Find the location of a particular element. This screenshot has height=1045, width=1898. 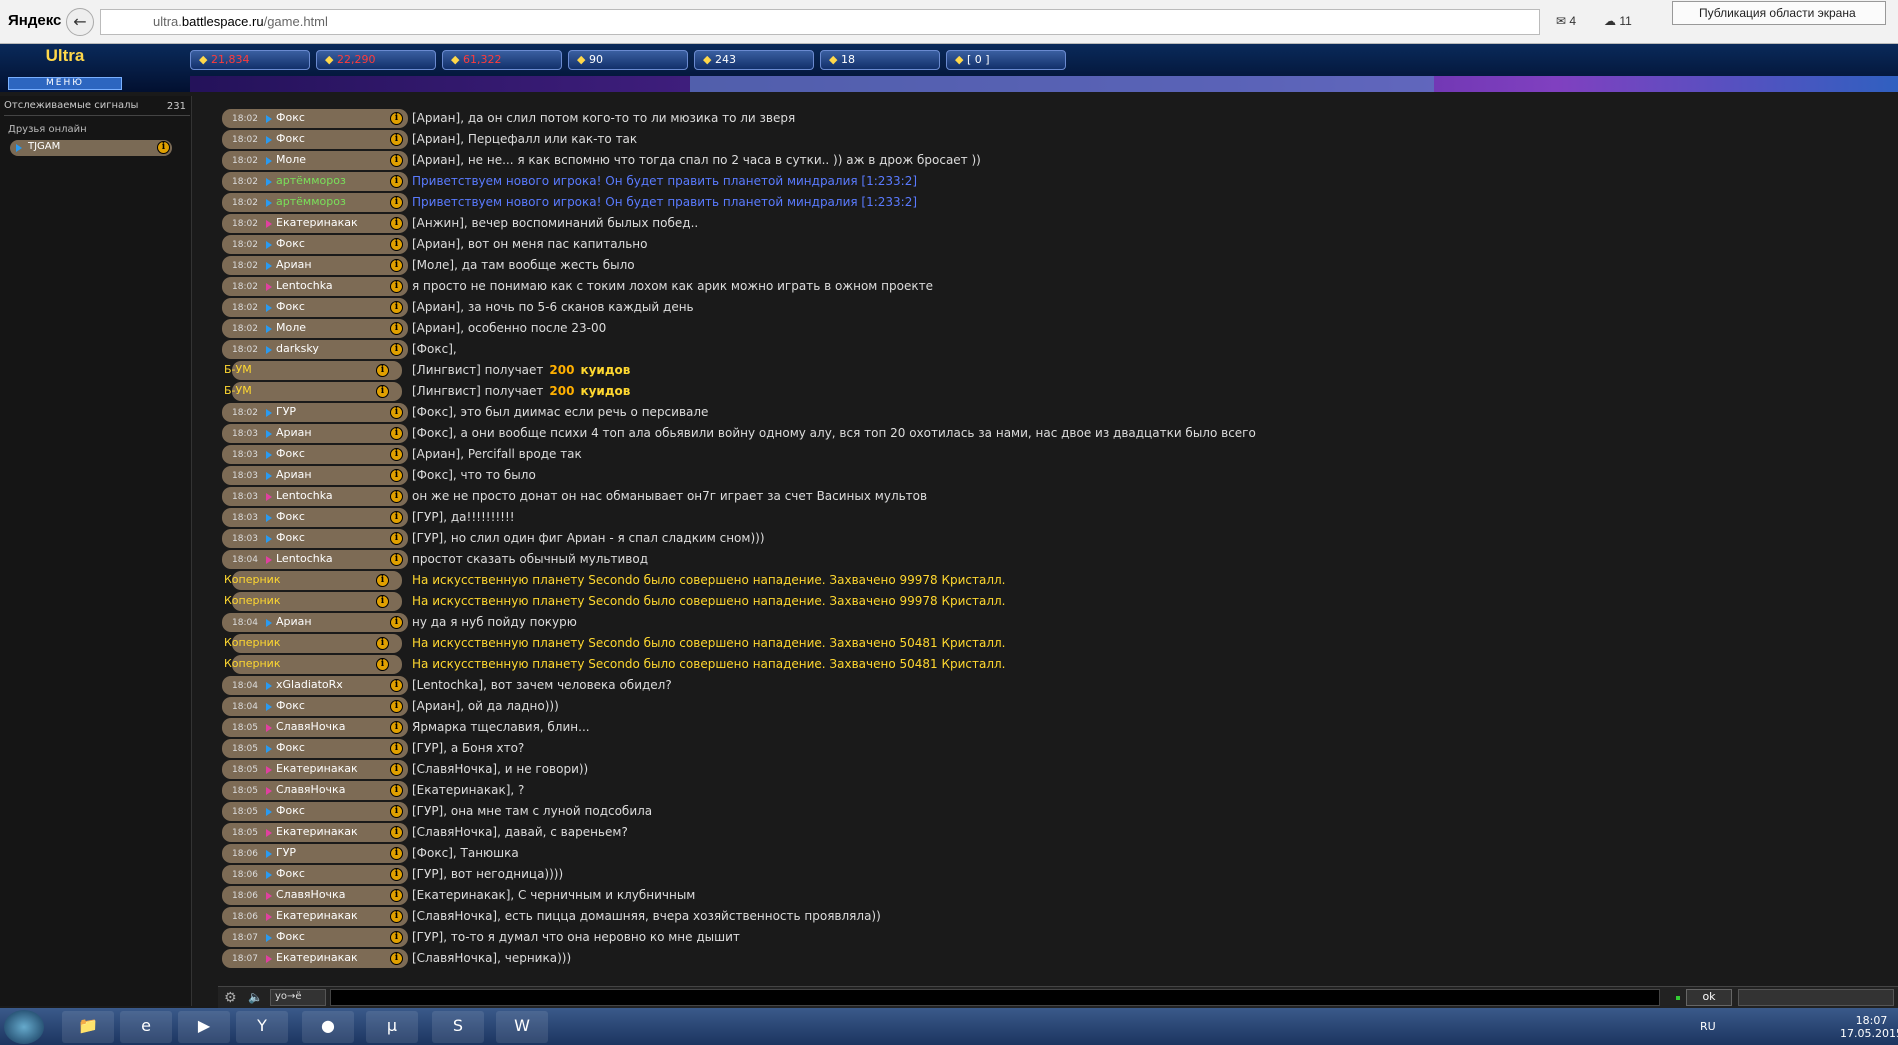

resource-crystal: ◆ 22,290 is located at coordinates (376, 60).